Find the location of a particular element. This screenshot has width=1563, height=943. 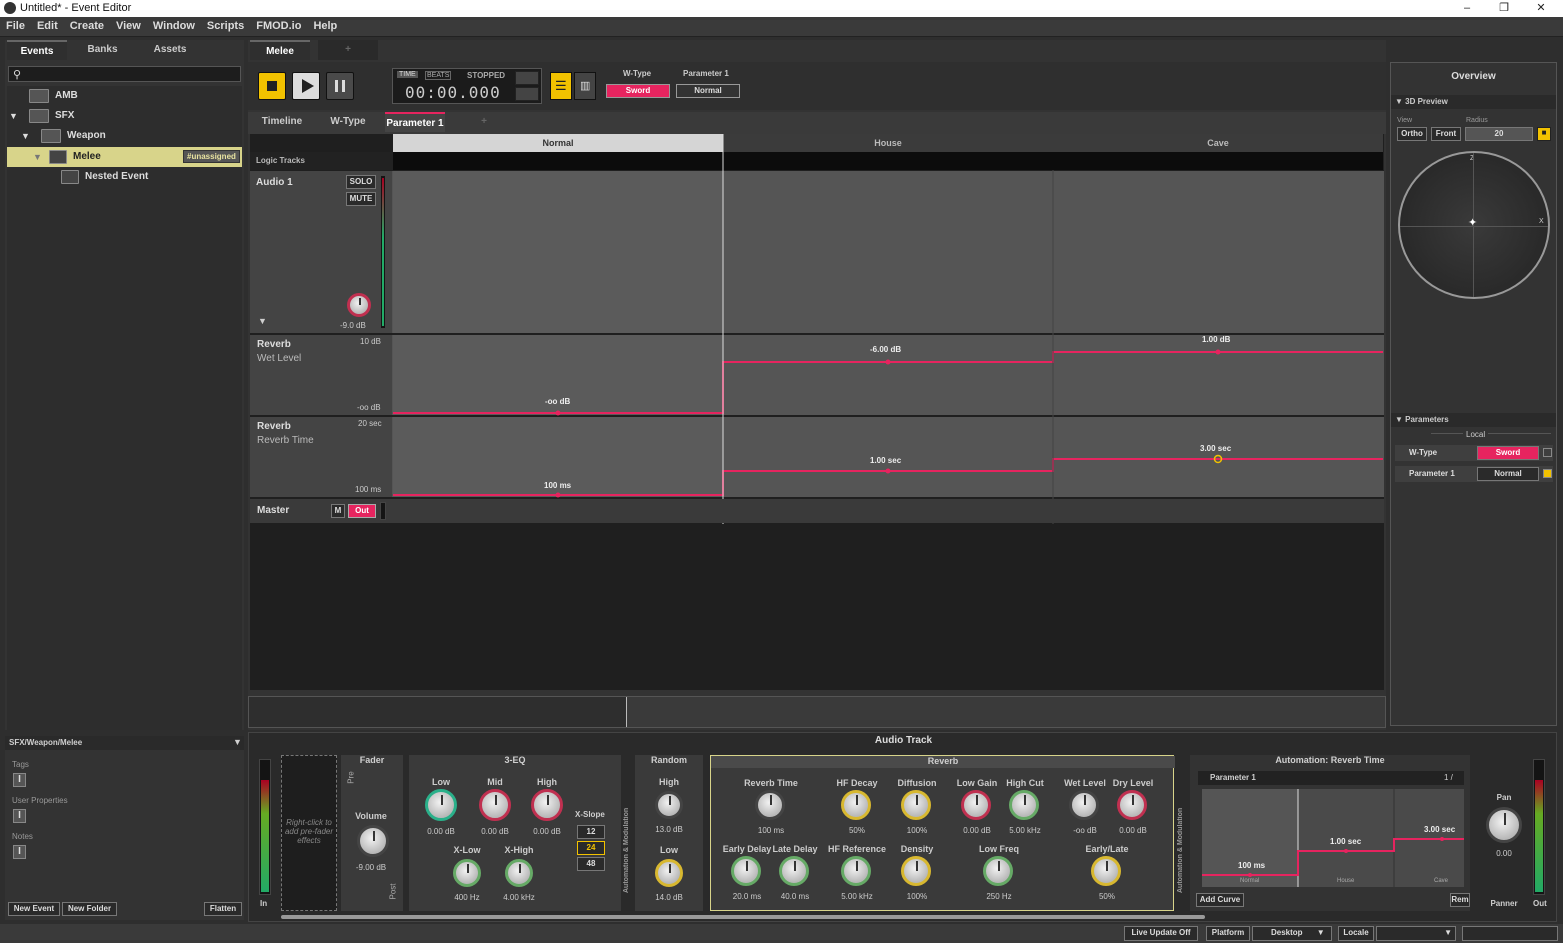

sheet-tab-wtype: W-Type is located at coordinates (348, 122).